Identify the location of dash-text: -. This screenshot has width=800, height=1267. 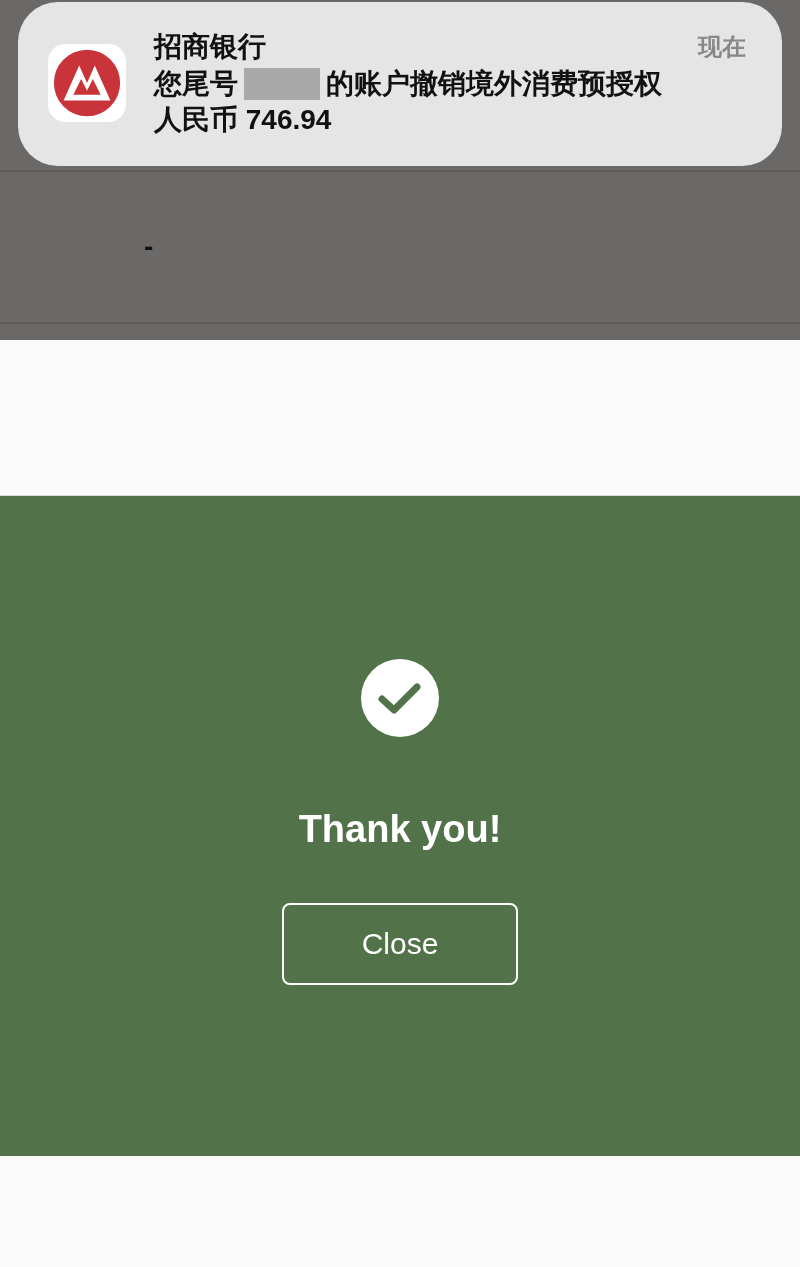
(149, 247).